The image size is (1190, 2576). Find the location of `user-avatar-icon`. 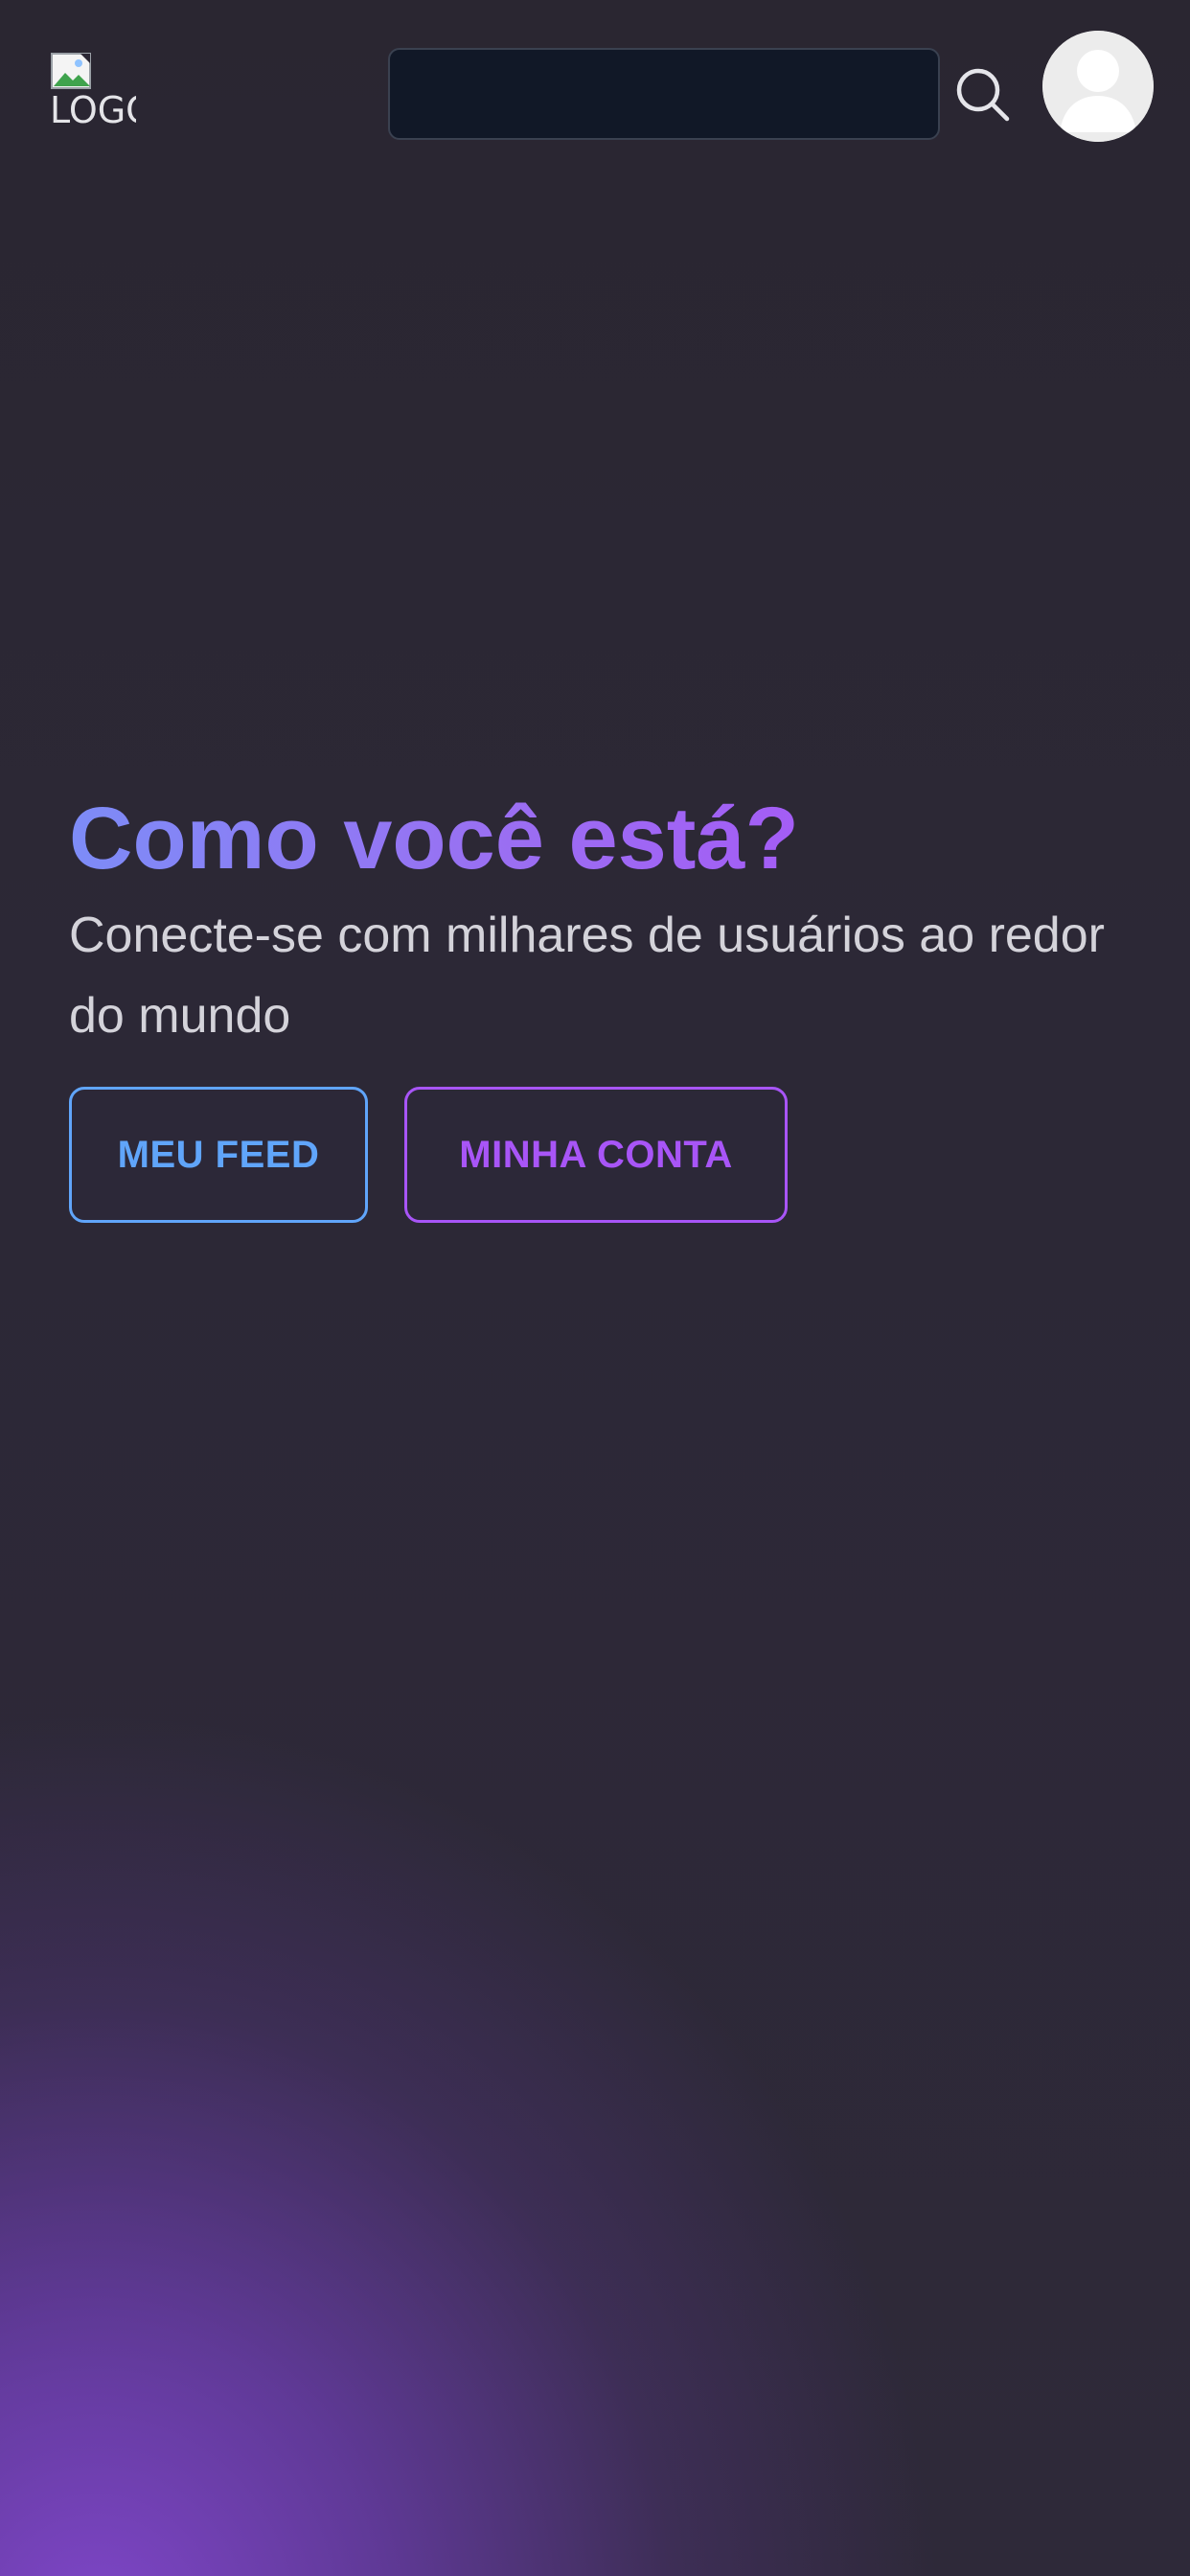

user-avatar-icon is located at coordinates (1098, 86).